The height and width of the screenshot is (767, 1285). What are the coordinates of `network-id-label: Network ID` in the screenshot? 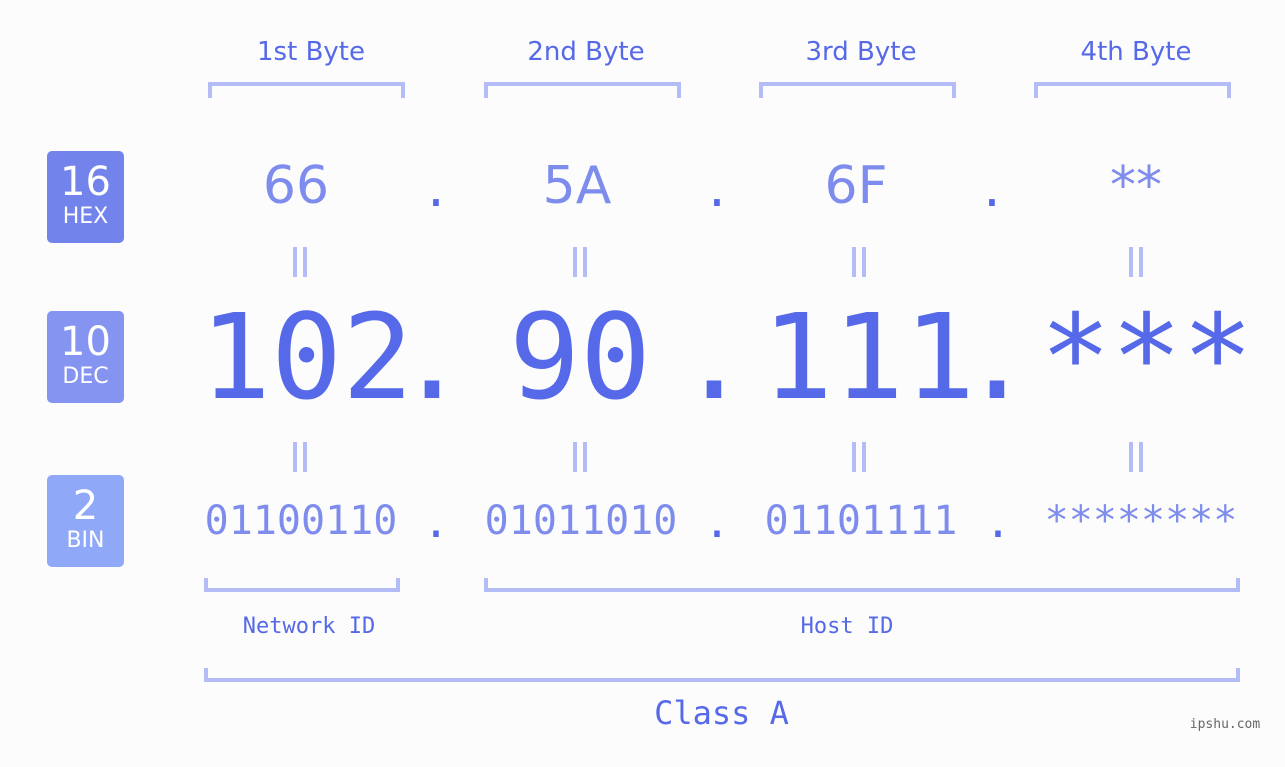 It's located at (309, 626).